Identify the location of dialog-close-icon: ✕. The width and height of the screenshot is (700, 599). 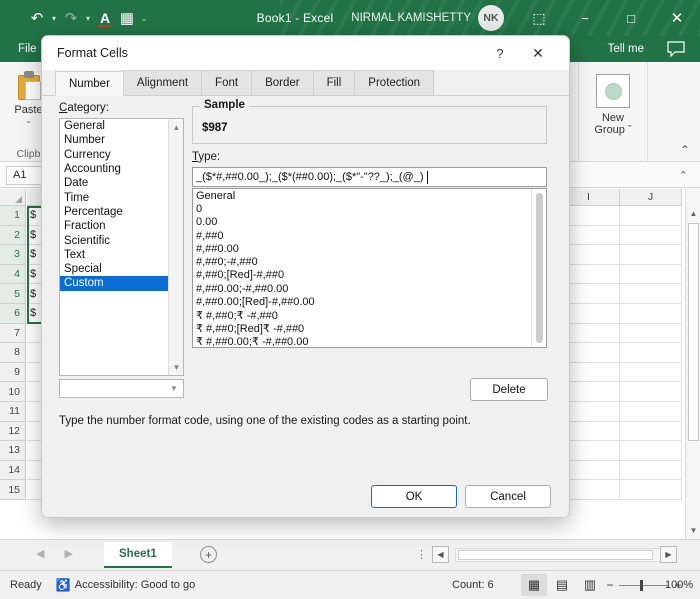
(538, 53).